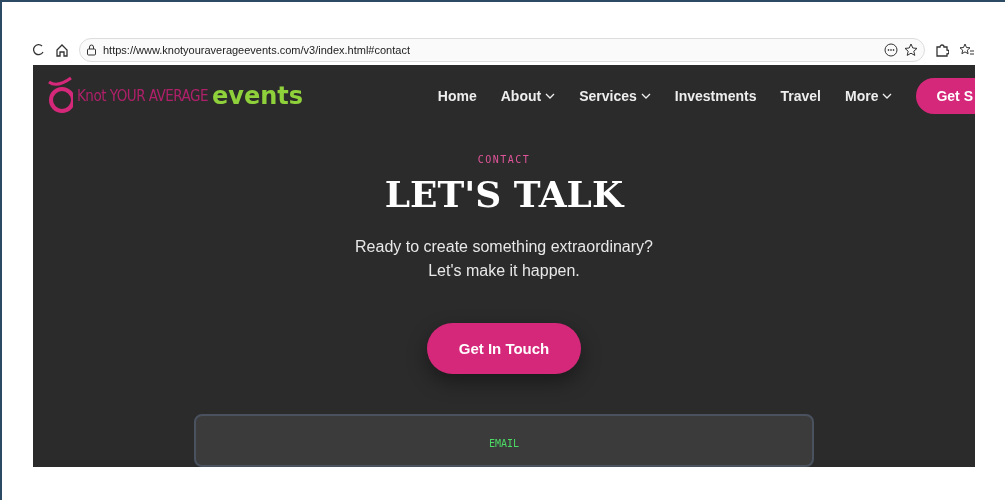 This screenshot has width=1005, height=500. Describe the element at coordinates (502, 50) in the screenshot. I see `address-bar: https://www.knotyouraverageevents.com/v3/index.html#contact` at that location.